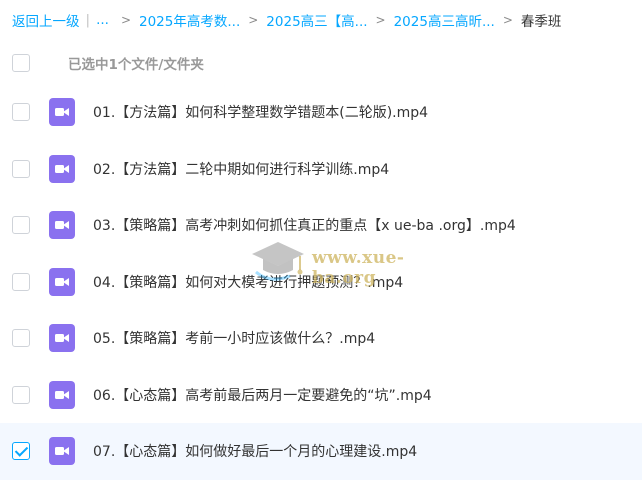  What do you see at coordinates (248, 282) in the screenshot?
I see `file-name: 04.【策略篇】如何对大模考进行押题预测？.mp4` at bounding box center [248, 282].